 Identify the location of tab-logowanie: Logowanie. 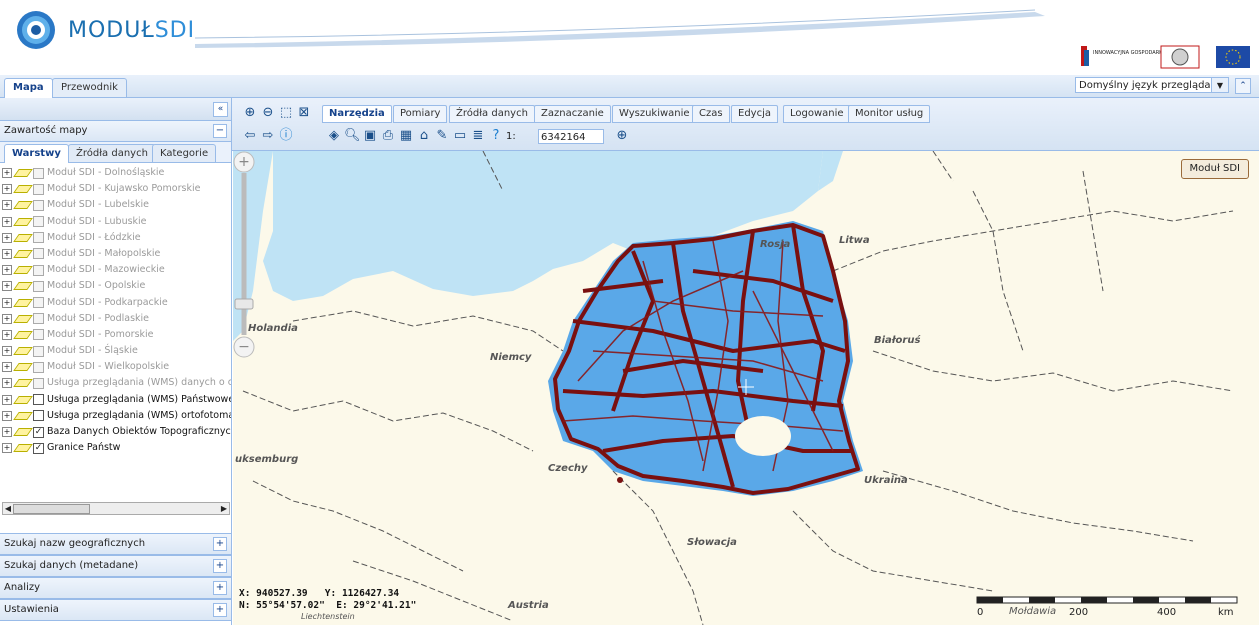
(817, 114).